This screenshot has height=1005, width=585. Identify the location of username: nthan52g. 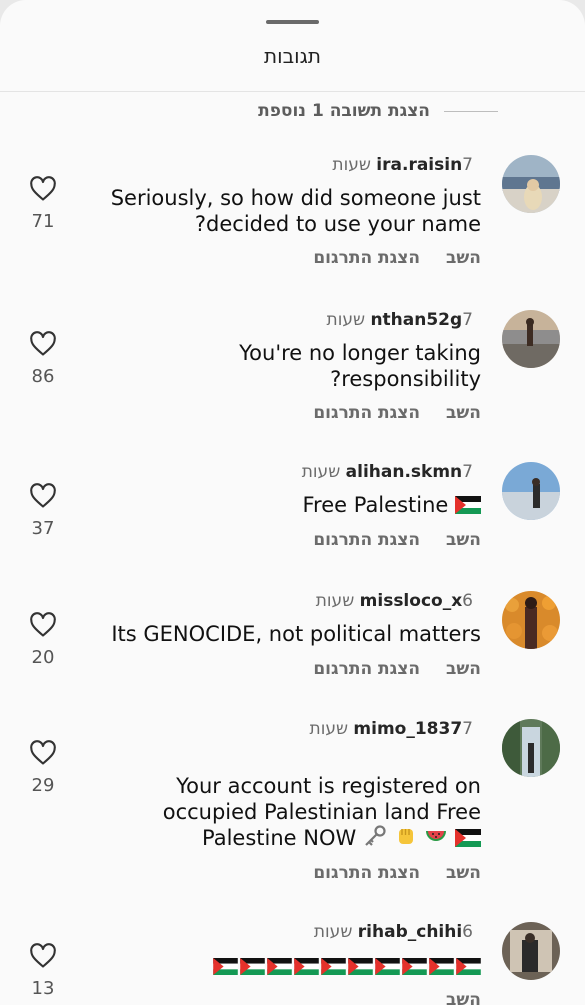
(416, 320).